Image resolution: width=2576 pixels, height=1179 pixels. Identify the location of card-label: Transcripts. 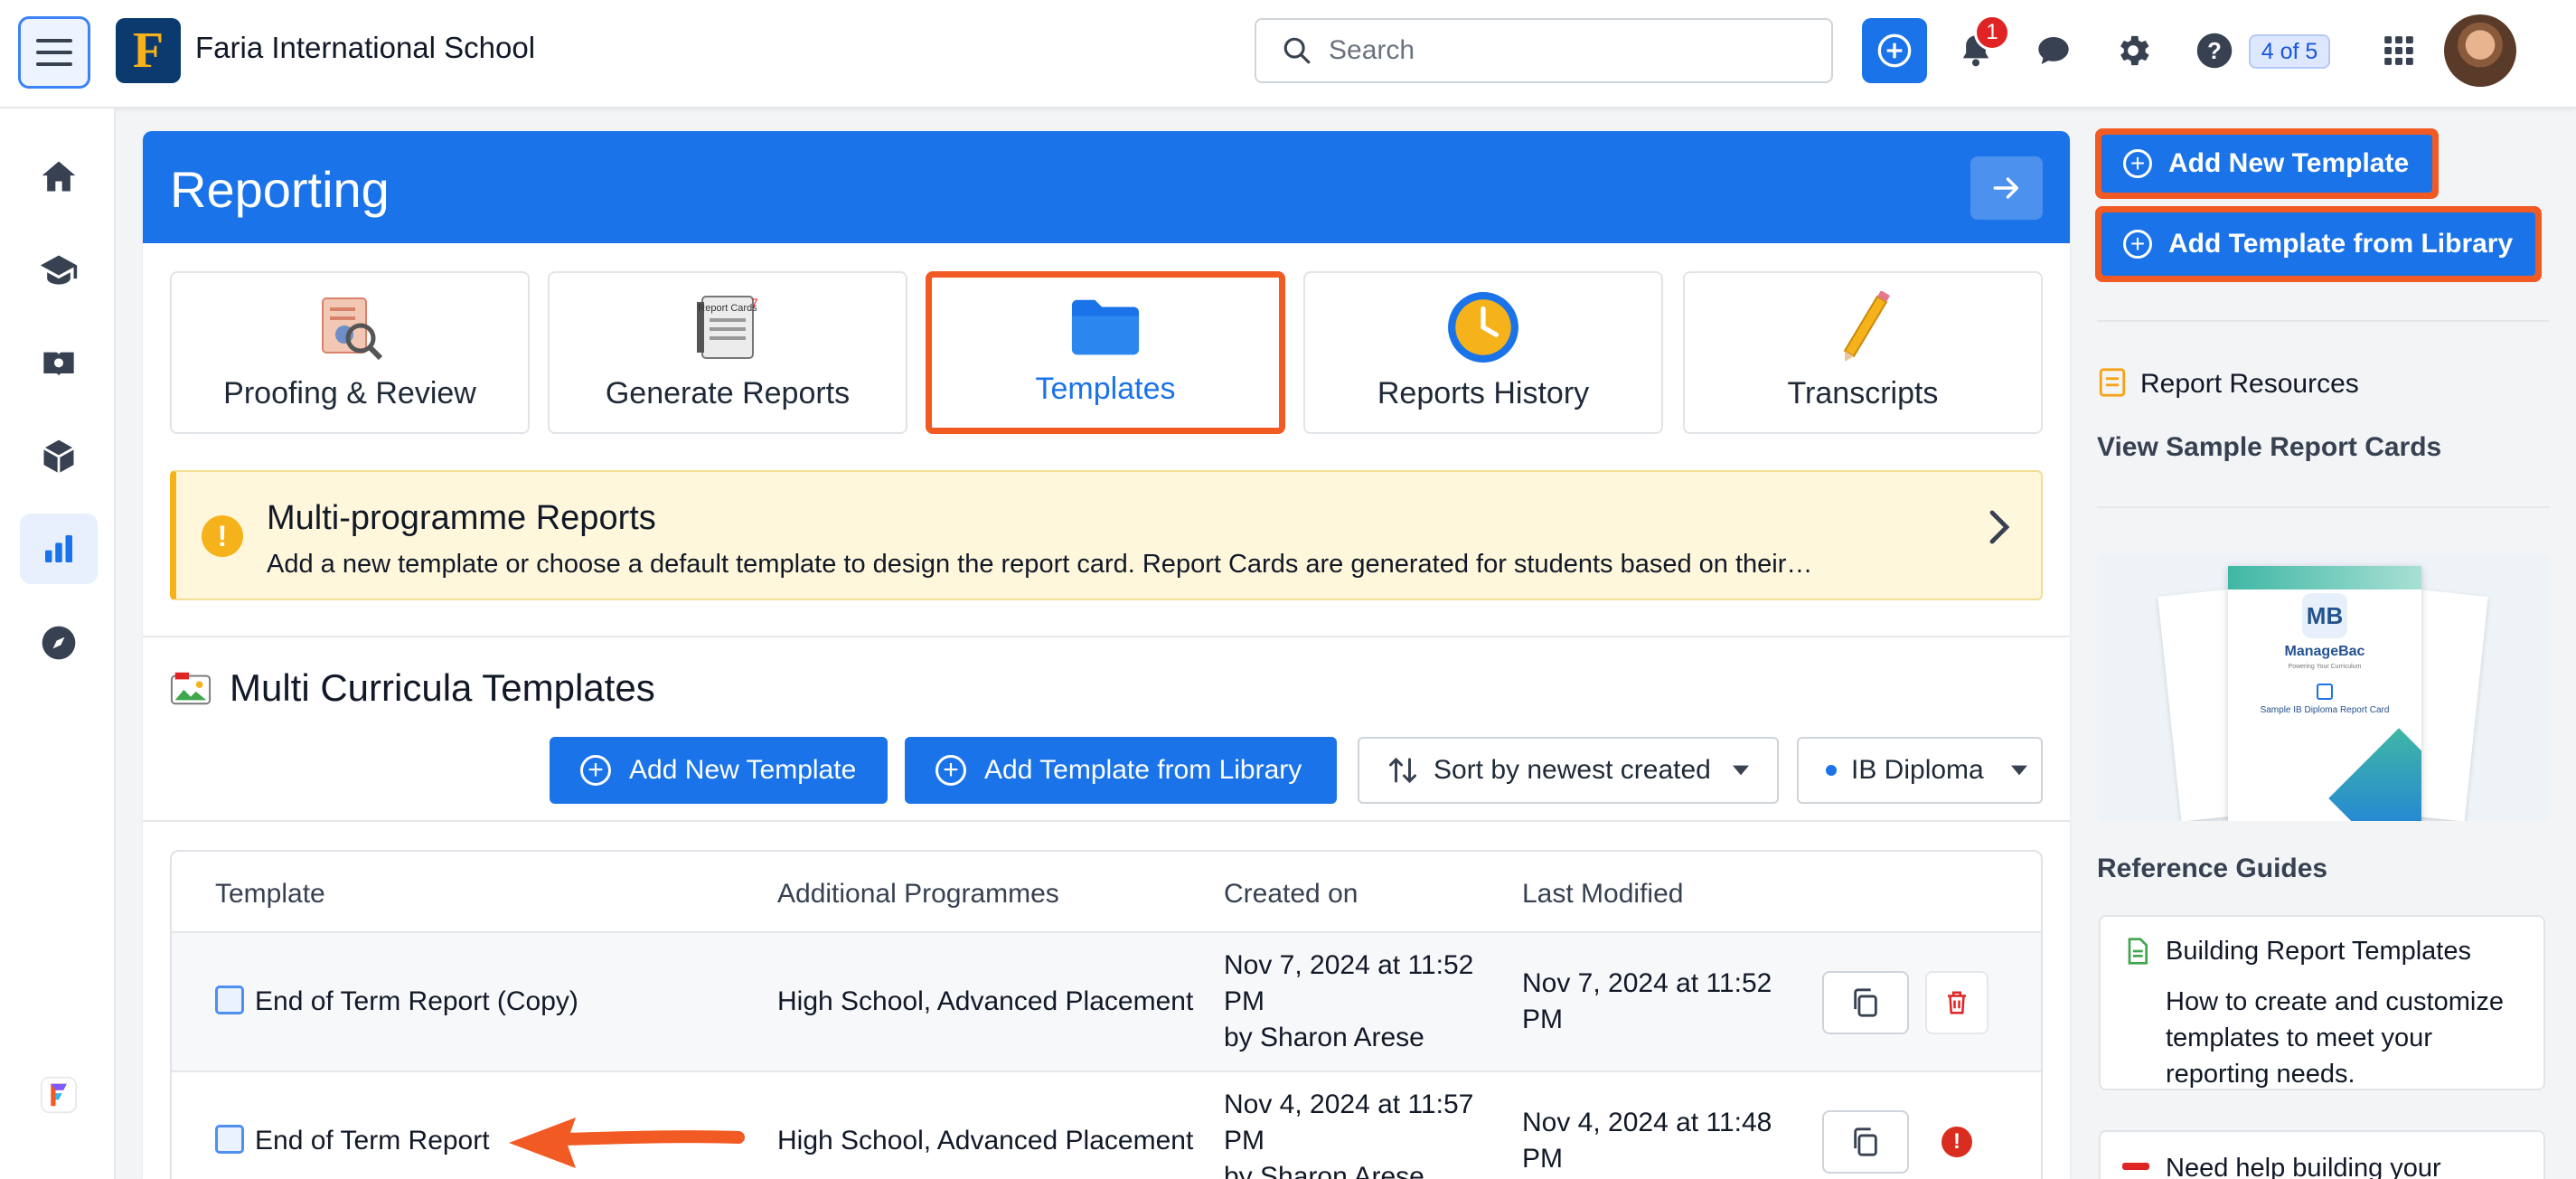
(1863, 393).